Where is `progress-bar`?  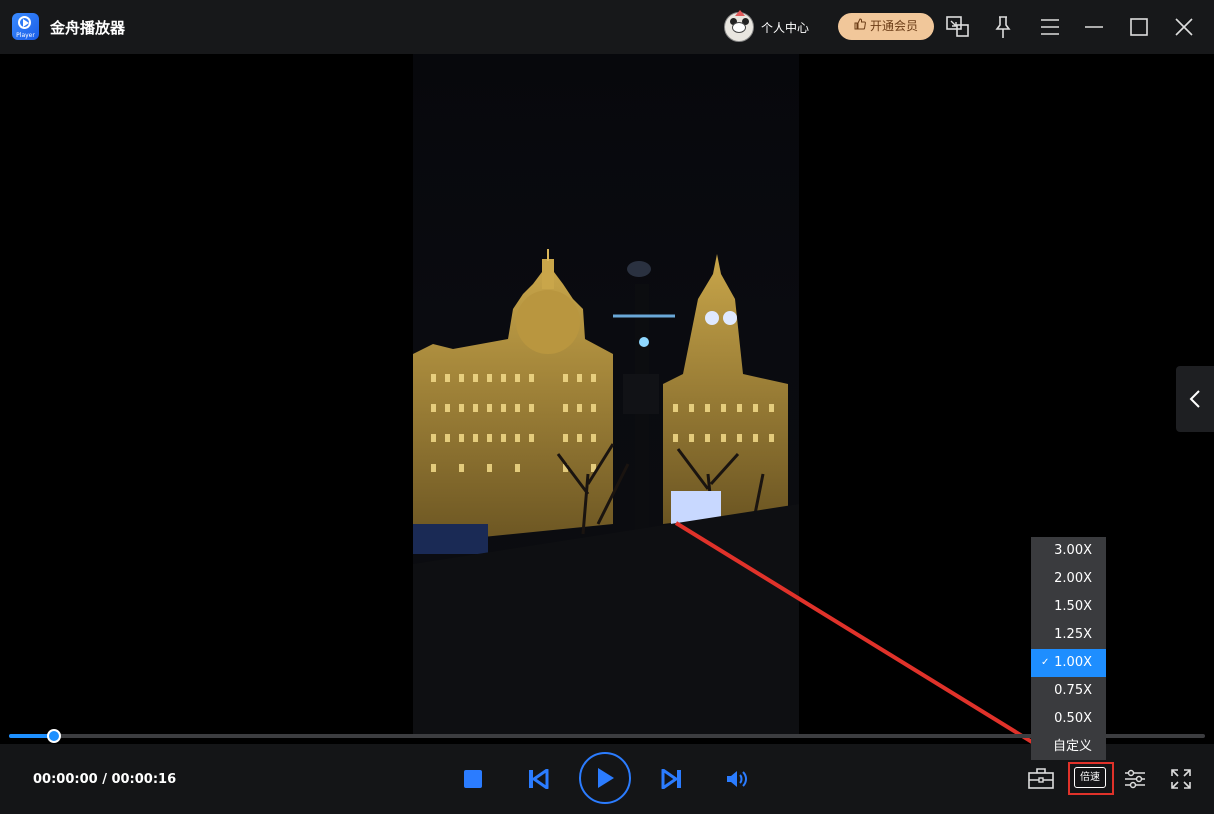
progress-bar is located at coordinates (607, 736).